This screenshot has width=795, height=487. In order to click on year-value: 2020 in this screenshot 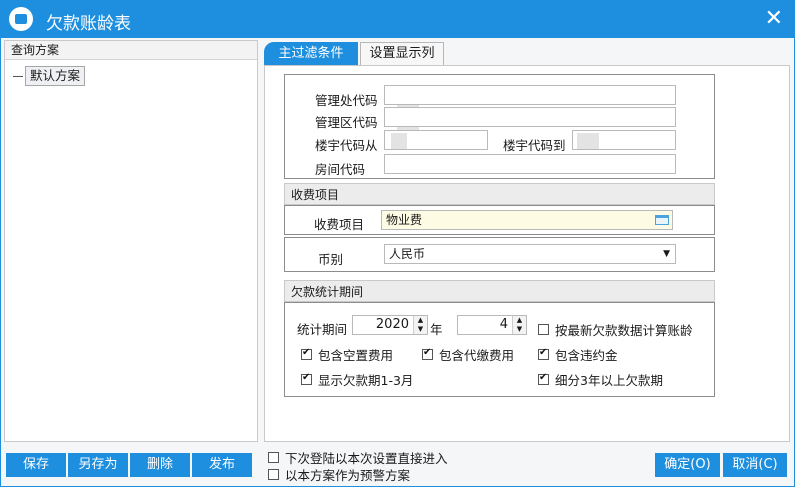, I will do `click(392, 324)`.